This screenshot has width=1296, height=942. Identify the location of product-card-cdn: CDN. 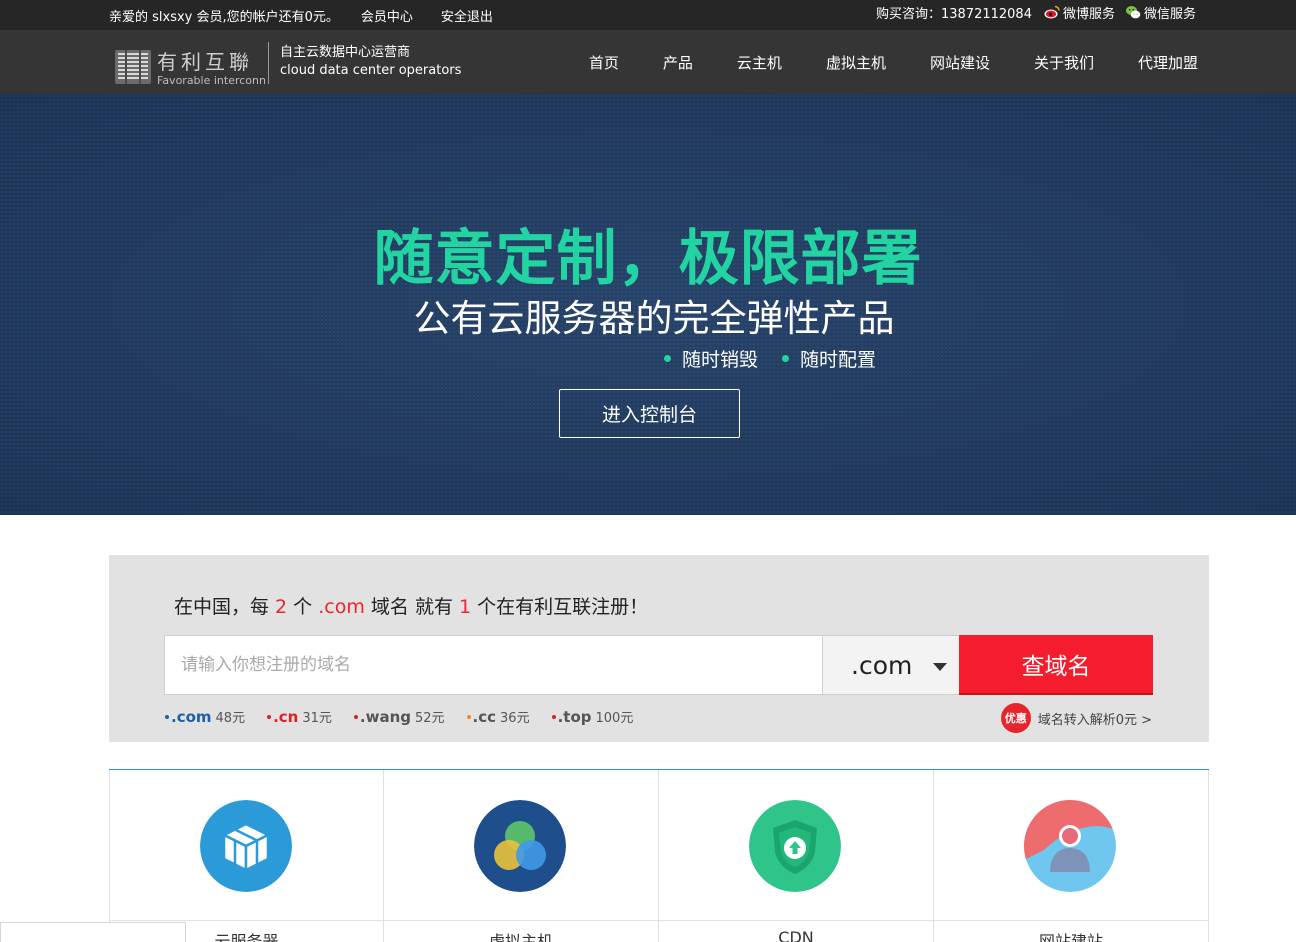
(796, 856).